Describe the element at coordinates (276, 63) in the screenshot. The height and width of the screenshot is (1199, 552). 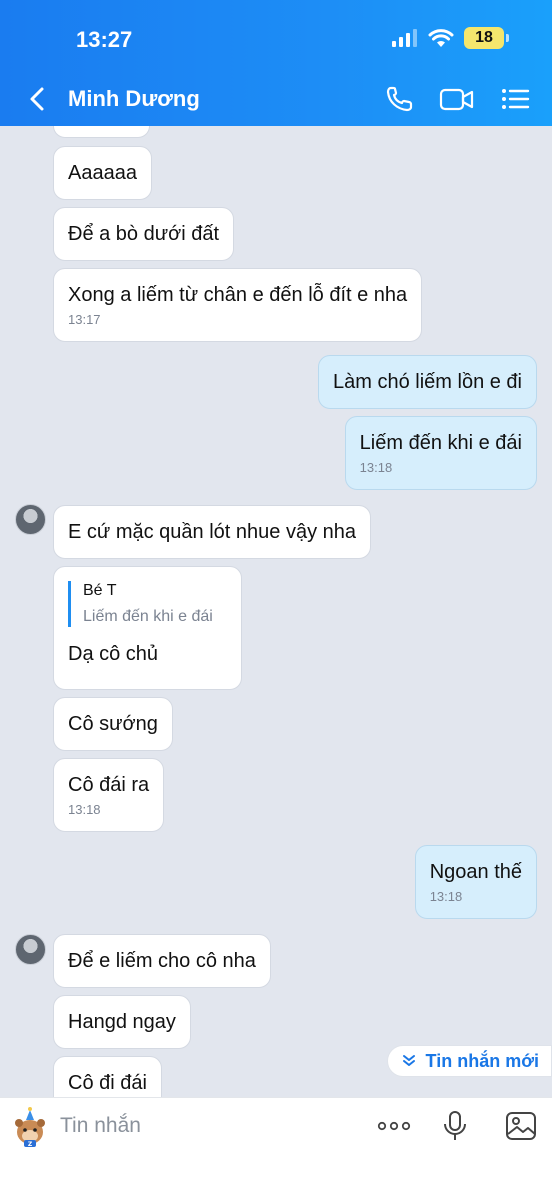
I see `chat-header: 13:27 18 Minh Dương` at that location.